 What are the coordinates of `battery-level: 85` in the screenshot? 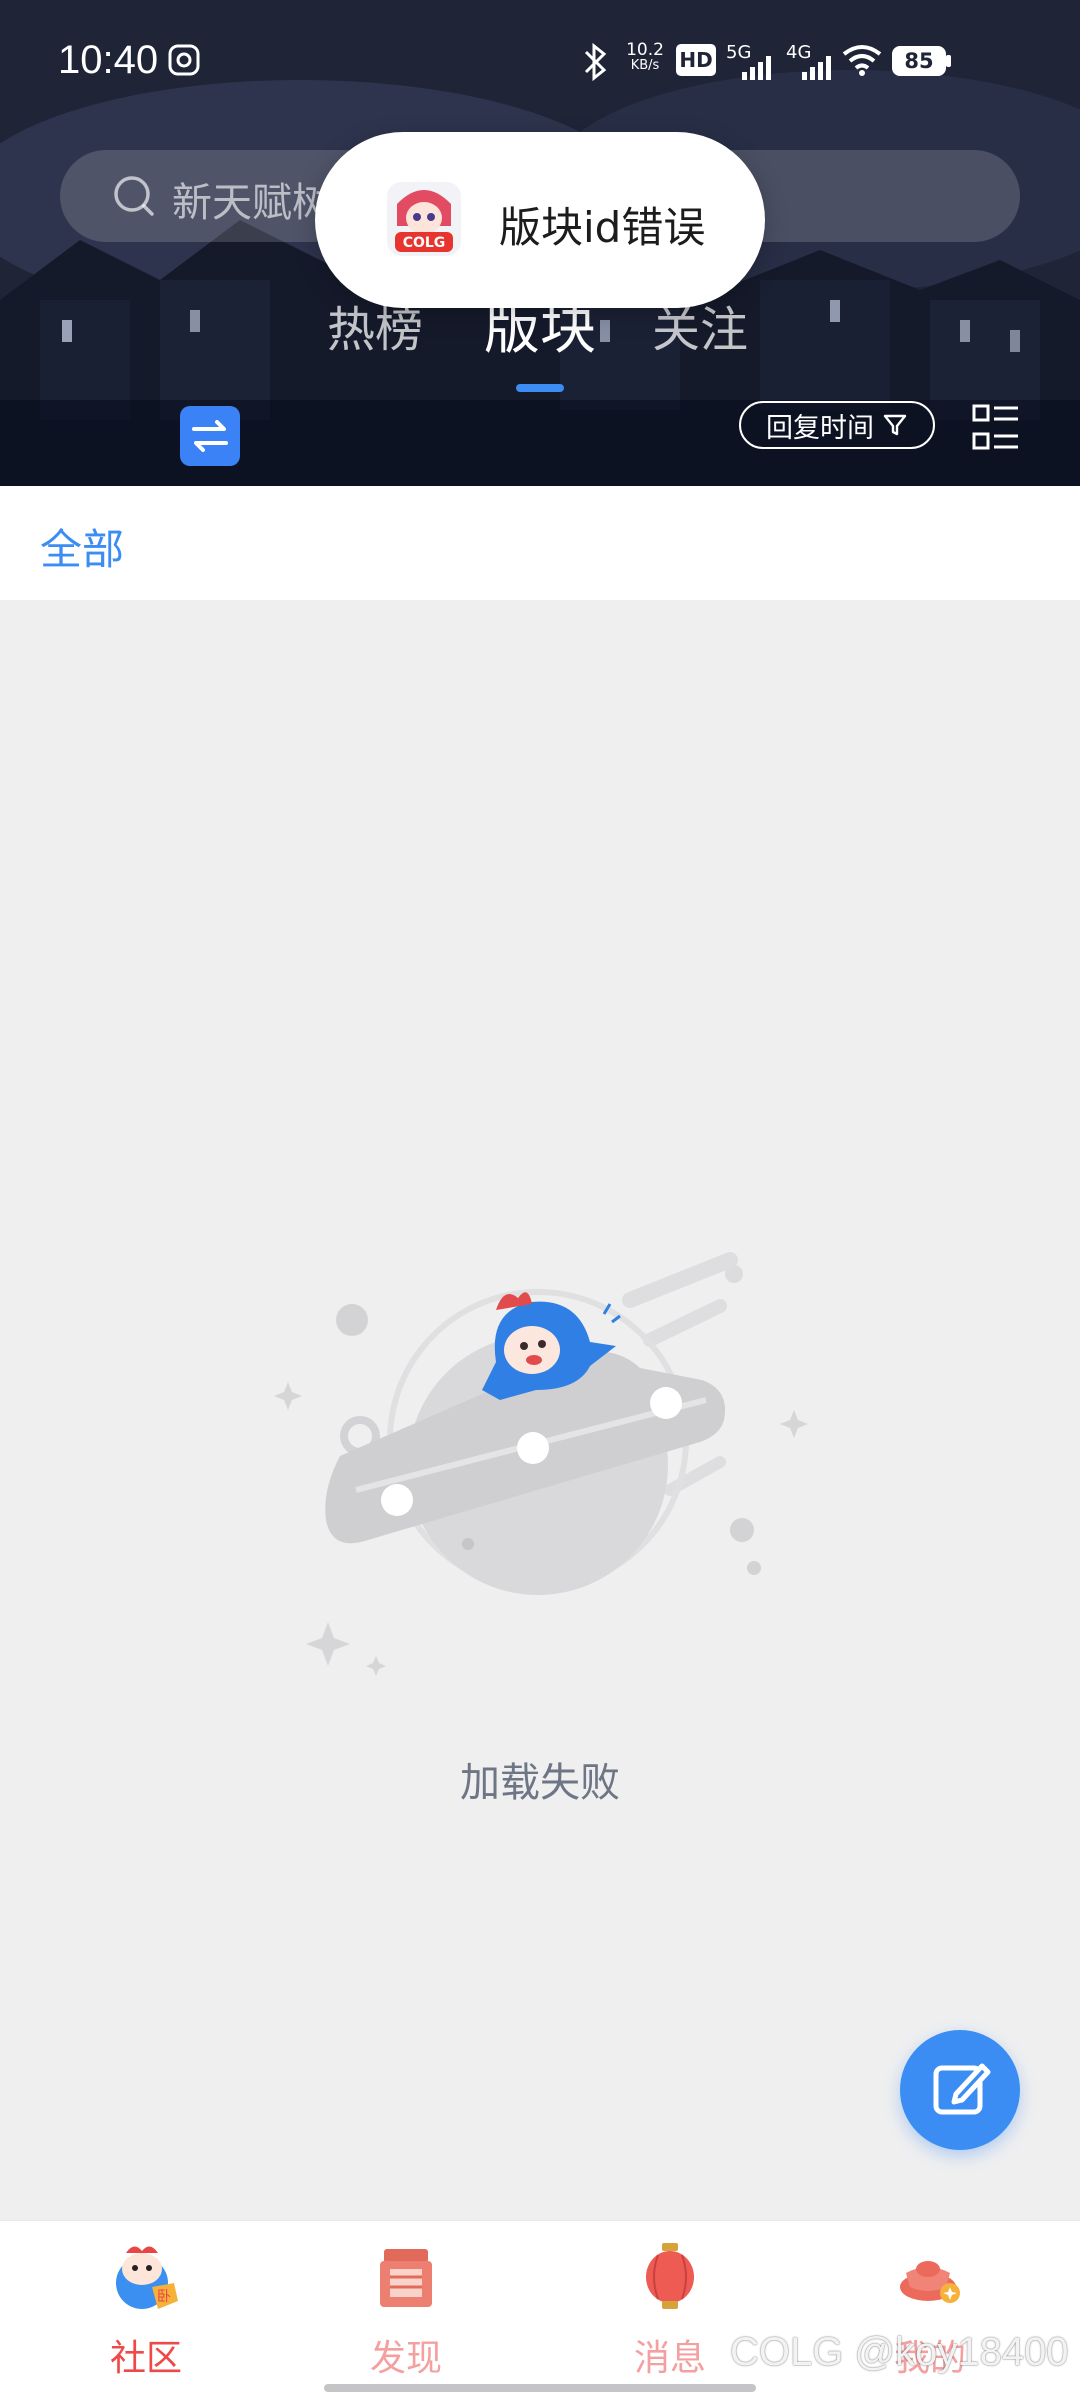 It's located at (919, 61).